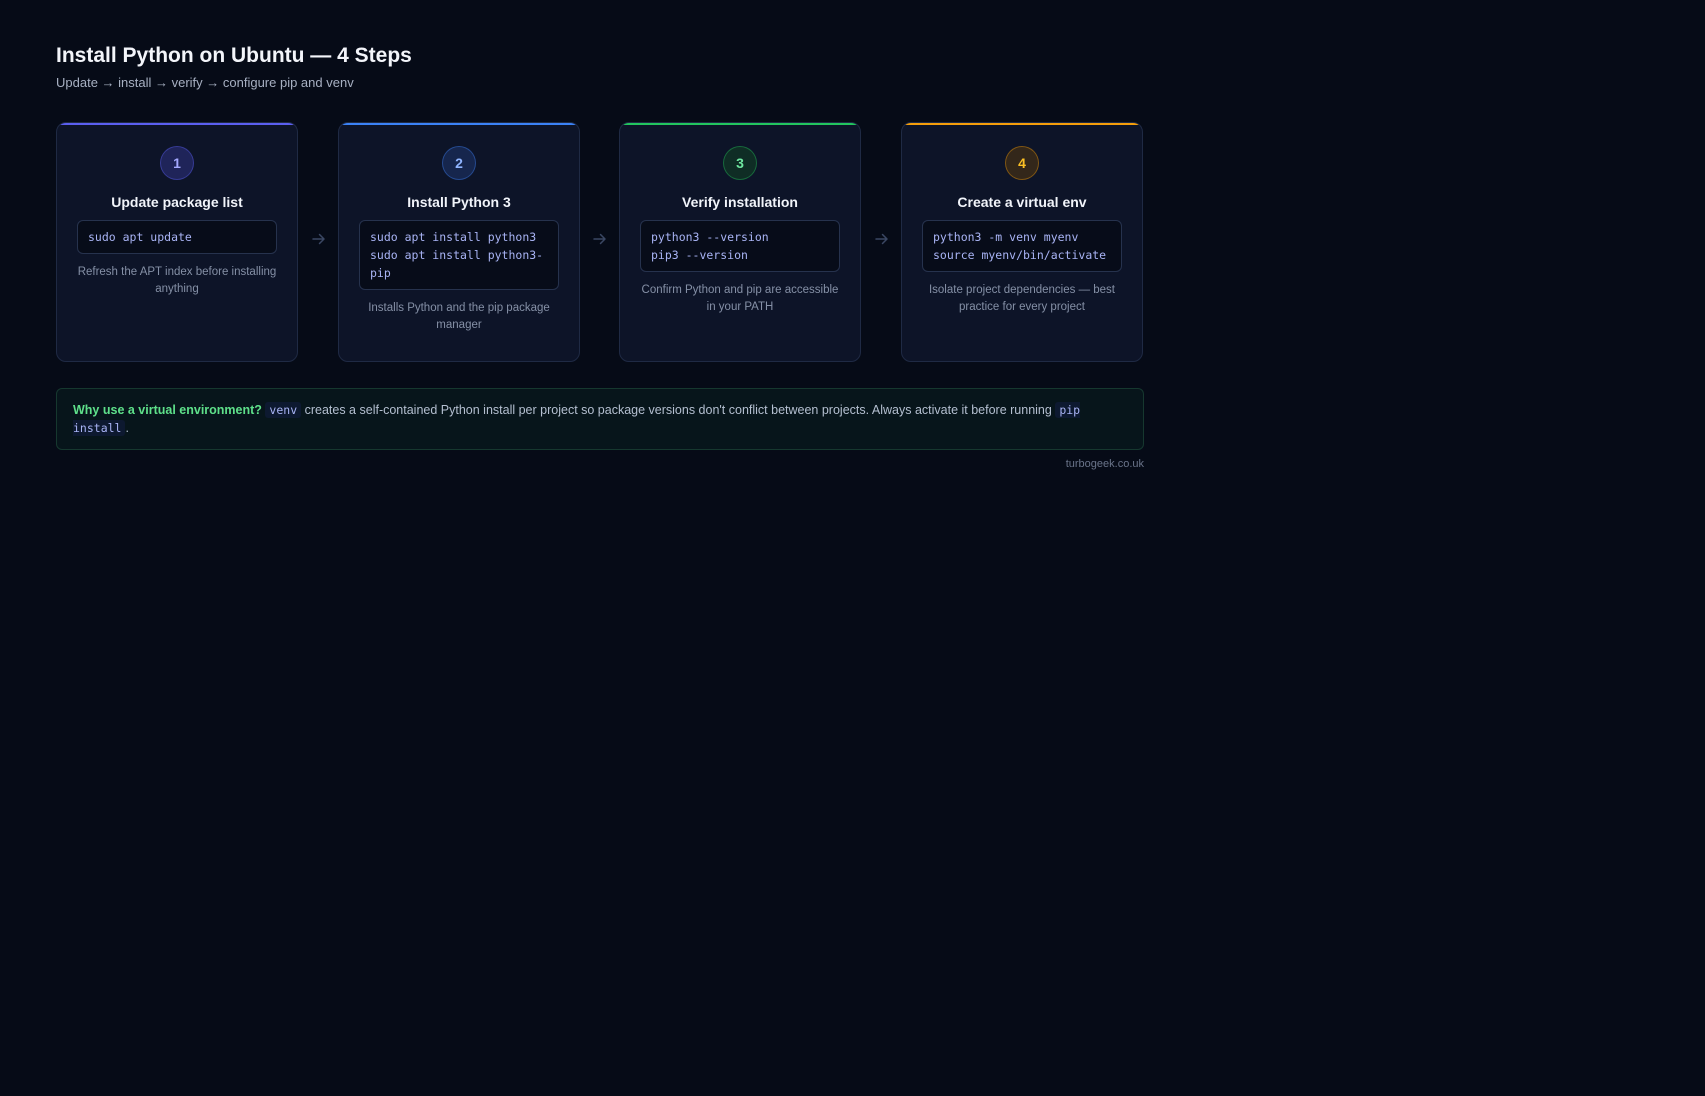  I want to click on step-title: Verify installation, so click(740, 202).